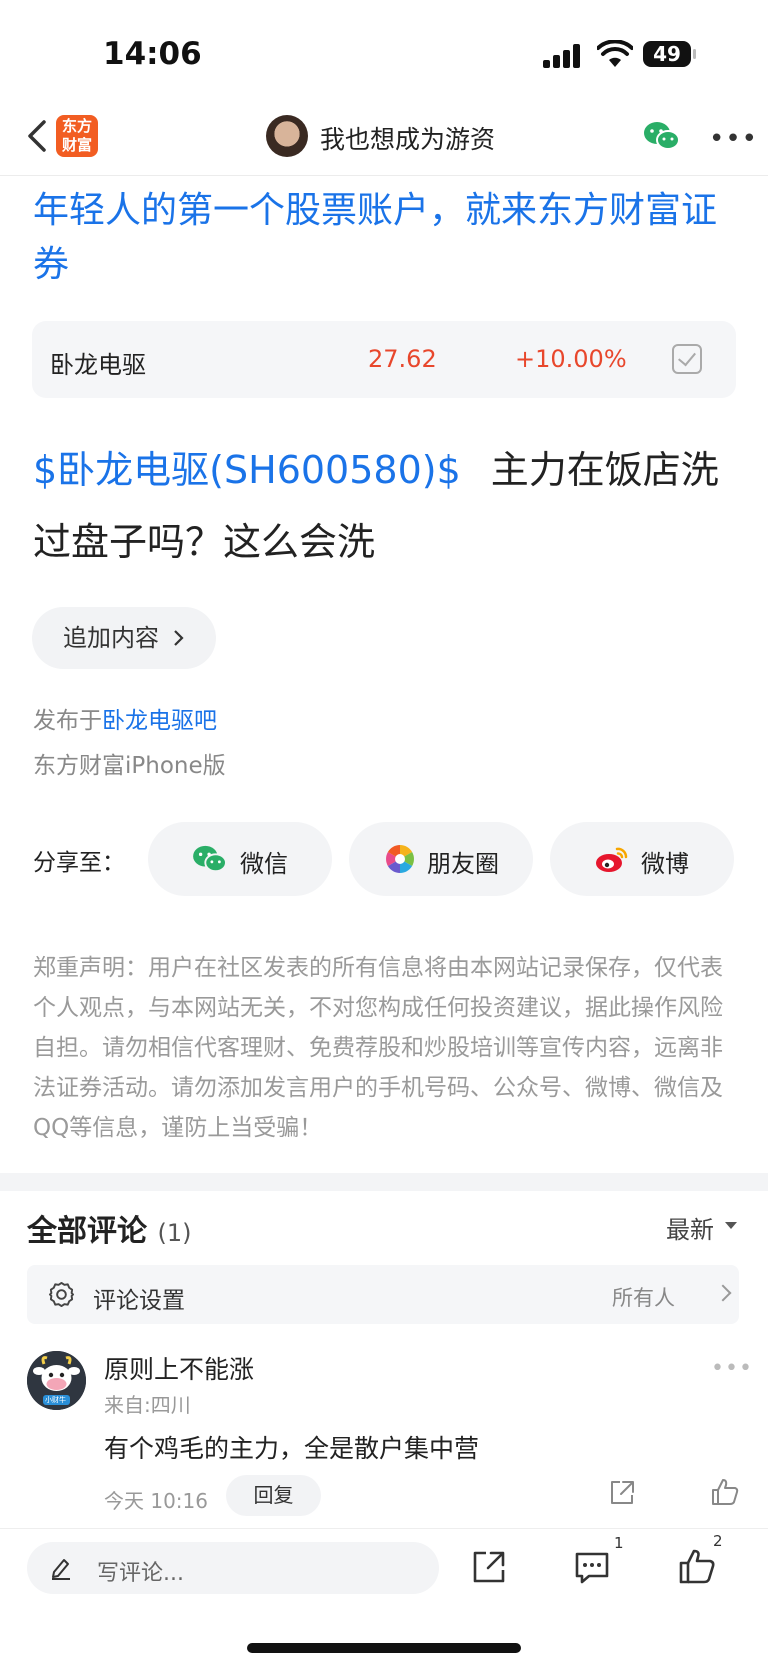 Image resolution: width=768 pixels, height=1669 pixels. I want to click on share-moments-button: 朋友圈, so click(441, 859).